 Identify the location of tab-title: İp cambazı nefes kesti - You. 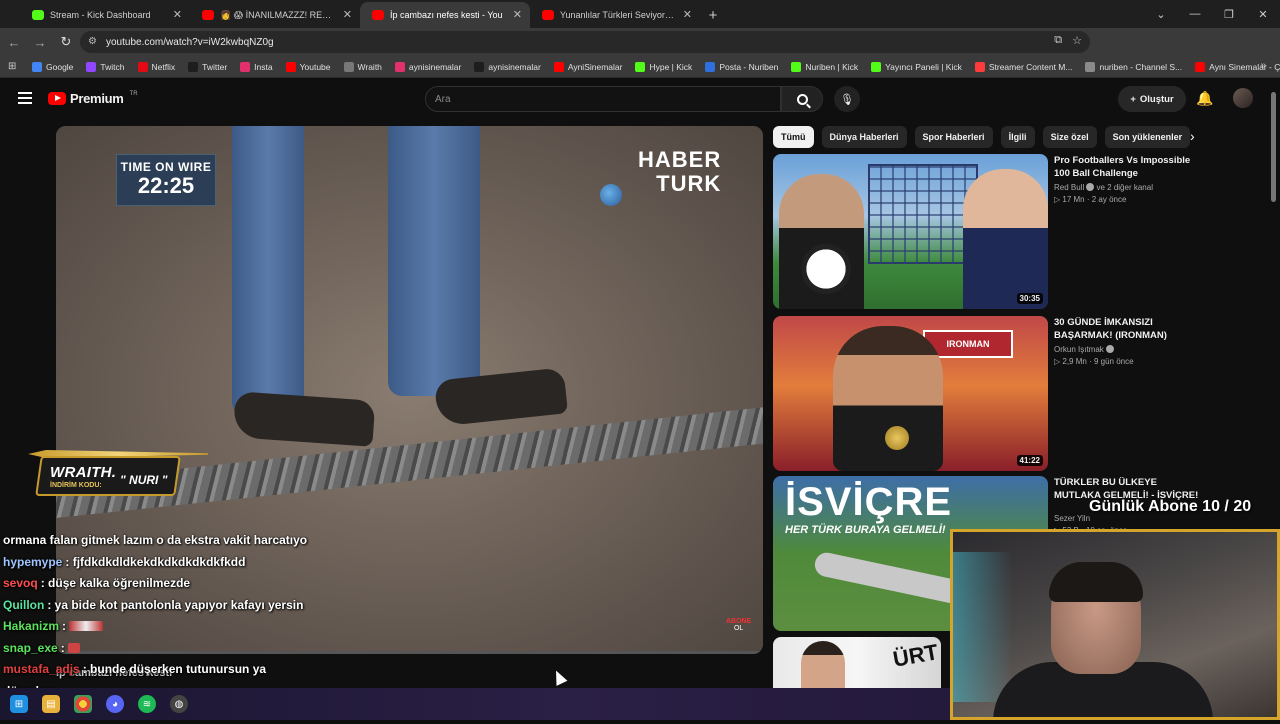
(446, 15).